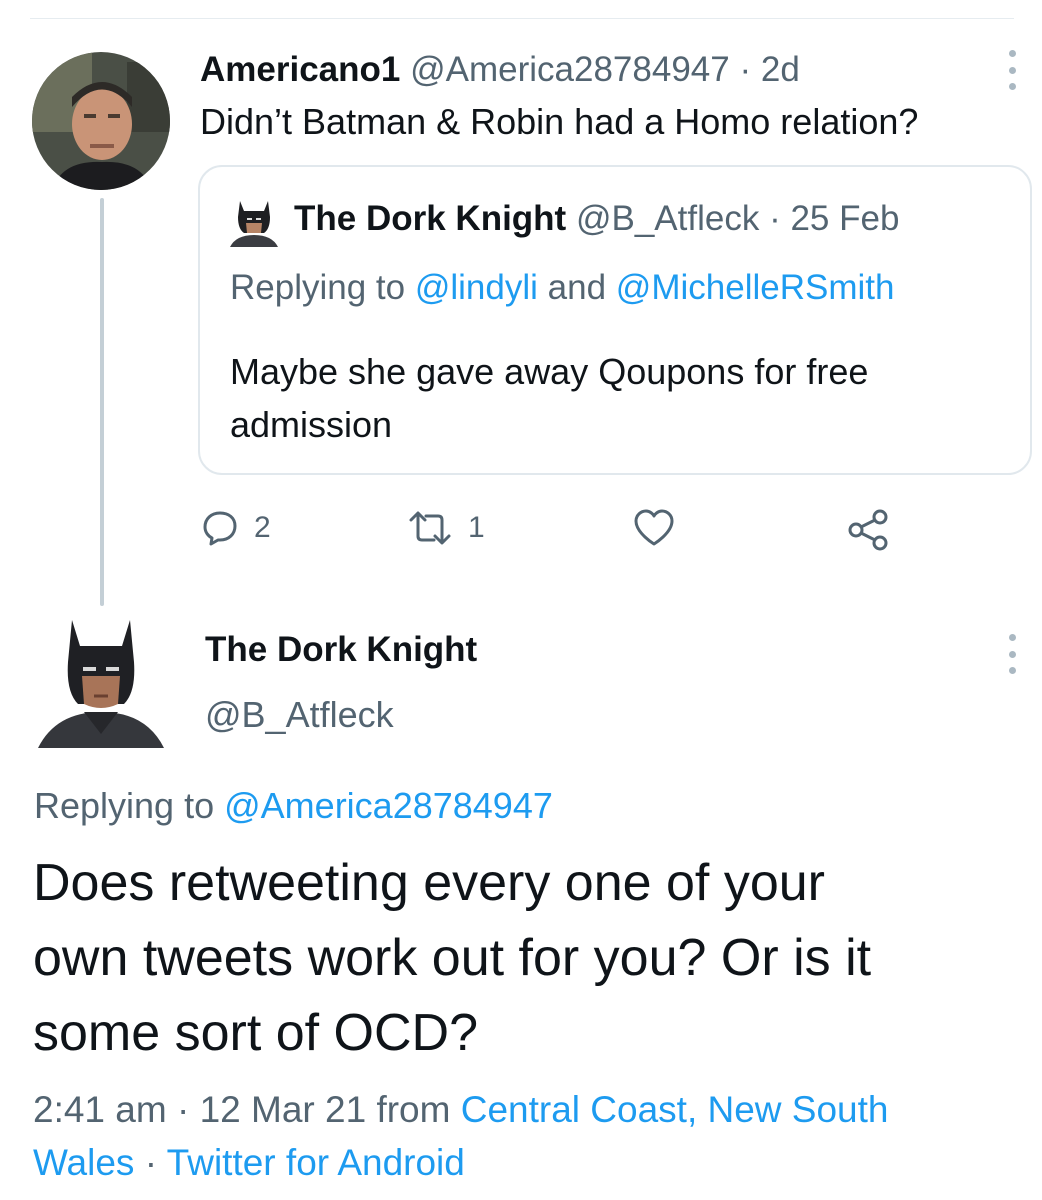  What do you see at coordinates (254, 223) in the screenshot?
I see `quoted-avatar` at bounding box center [254, 223].